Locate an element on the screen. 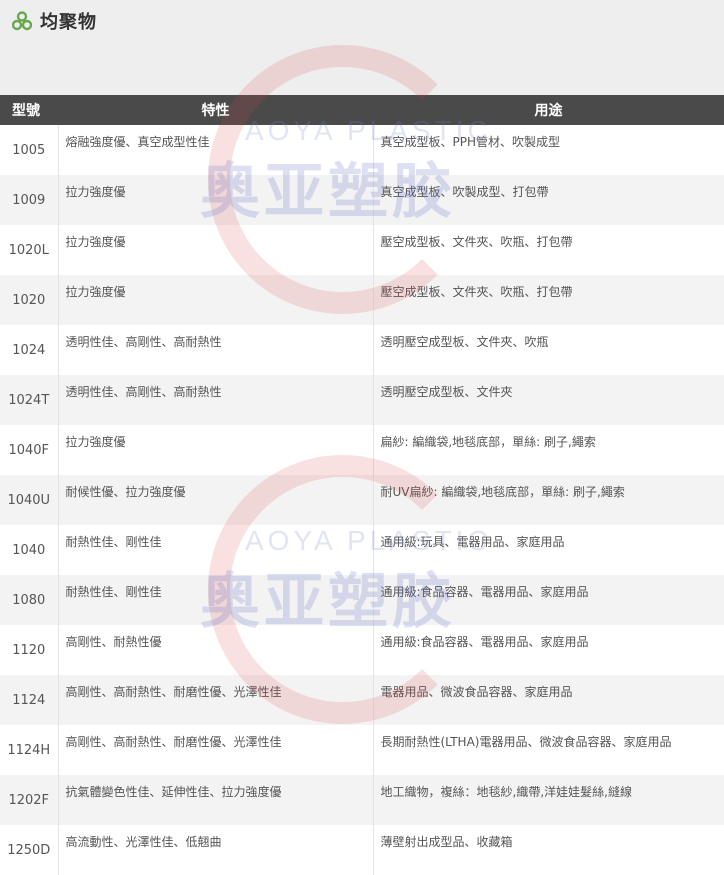 The image size is (724, 875). usage-cell: 透明壓空成型板、文件夾 is located at coordinates (548, 400).